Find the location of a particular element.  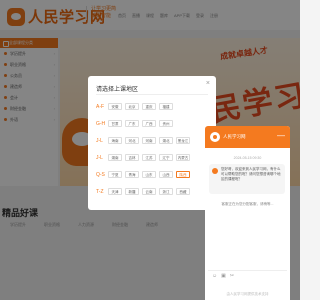

region-option: 河南 is located at coordinates (149, 140).